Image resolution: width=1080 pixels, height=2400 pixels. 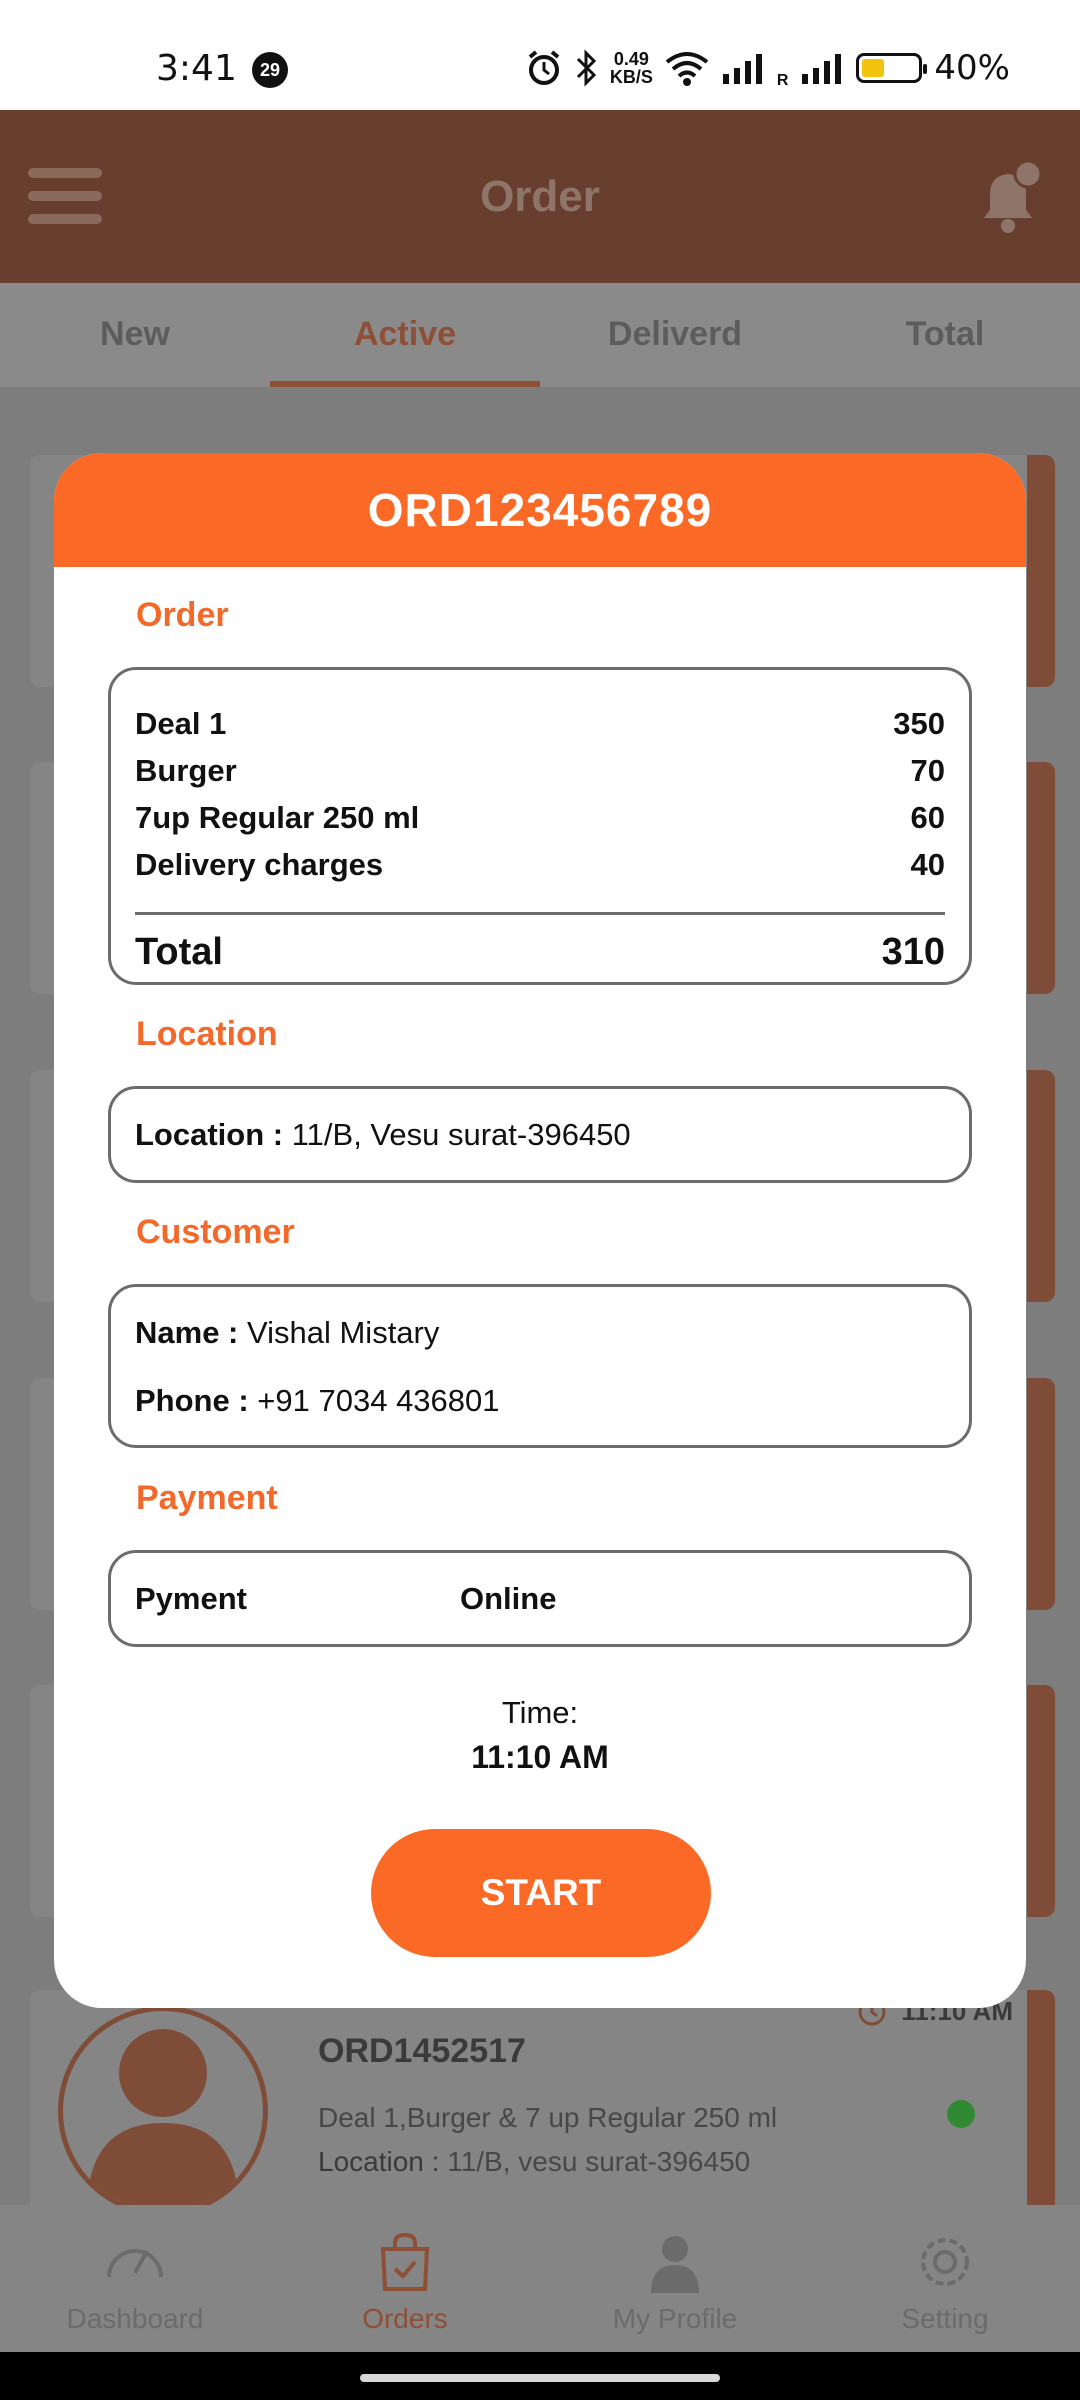 I want to click on dashboard-icon, so click(x=135, y=2263).